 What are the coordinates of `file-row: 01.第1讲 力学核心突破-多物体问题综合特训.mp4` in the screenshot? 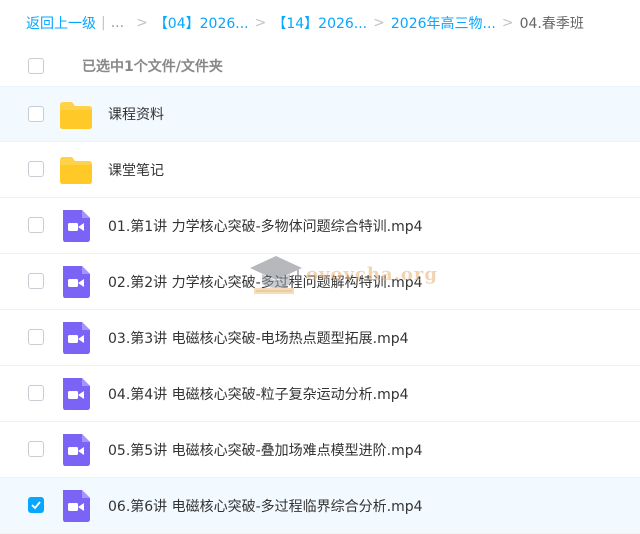 It's located at (320, 226).